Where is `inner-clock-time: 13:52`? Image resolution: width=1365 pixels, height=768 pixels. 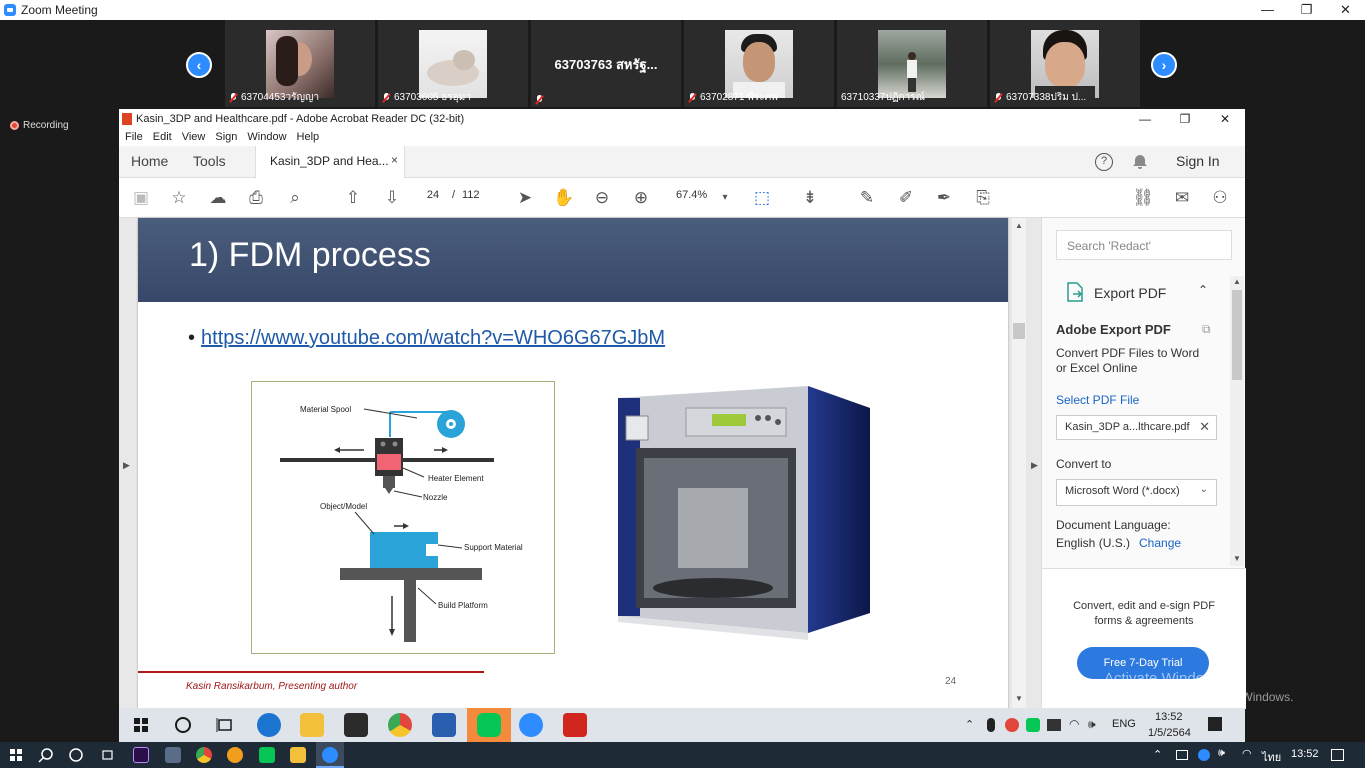 inner-clock-time: 13:52 is located at coordinates (1169, 717).